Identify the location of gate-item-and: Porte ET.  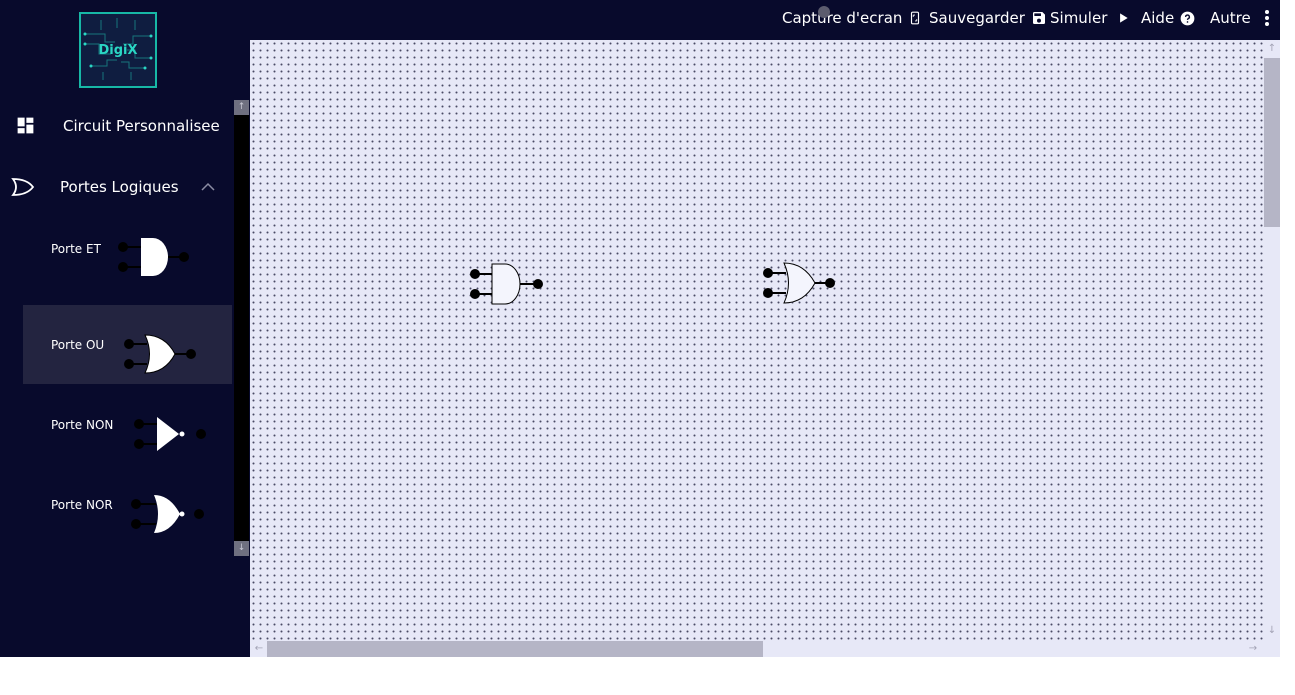
(127, 257).